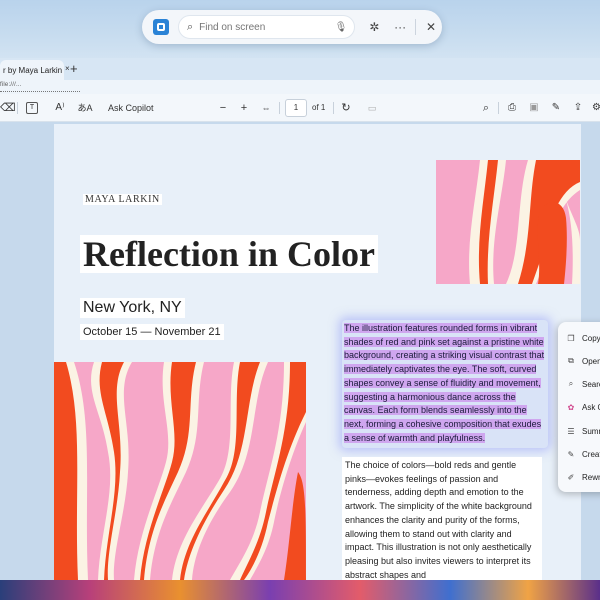 The width and height of the screenshot is (600, 600). Describe the element at coordinates (229, 254) in the screenshot. I see `page-title: Reflection in Color` at that location.